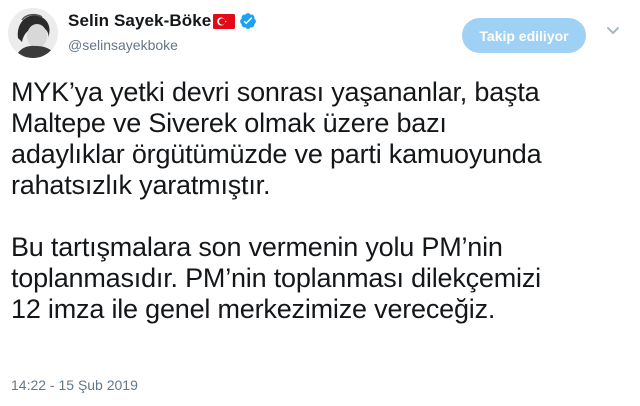  What do you see at coordinates (613, 30) in the screenshot?
I see `chevron-down-icon` at bounding box center [613, 30].